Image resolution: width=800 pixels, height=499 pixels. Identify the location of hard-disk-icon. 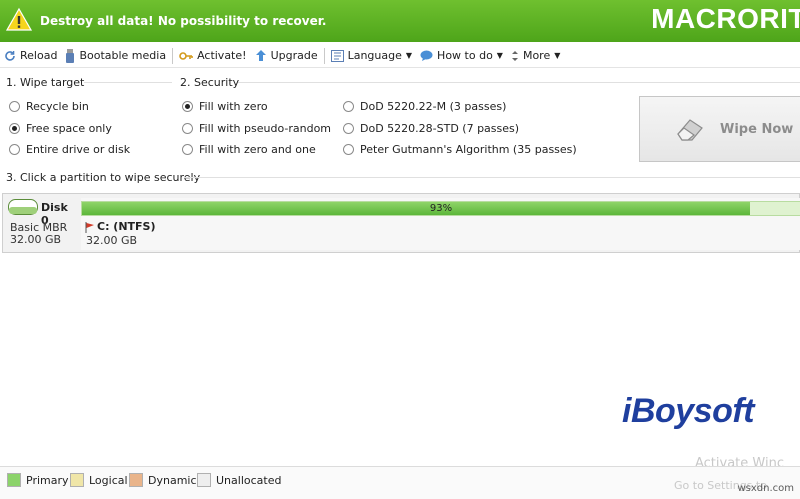
(23, 207).